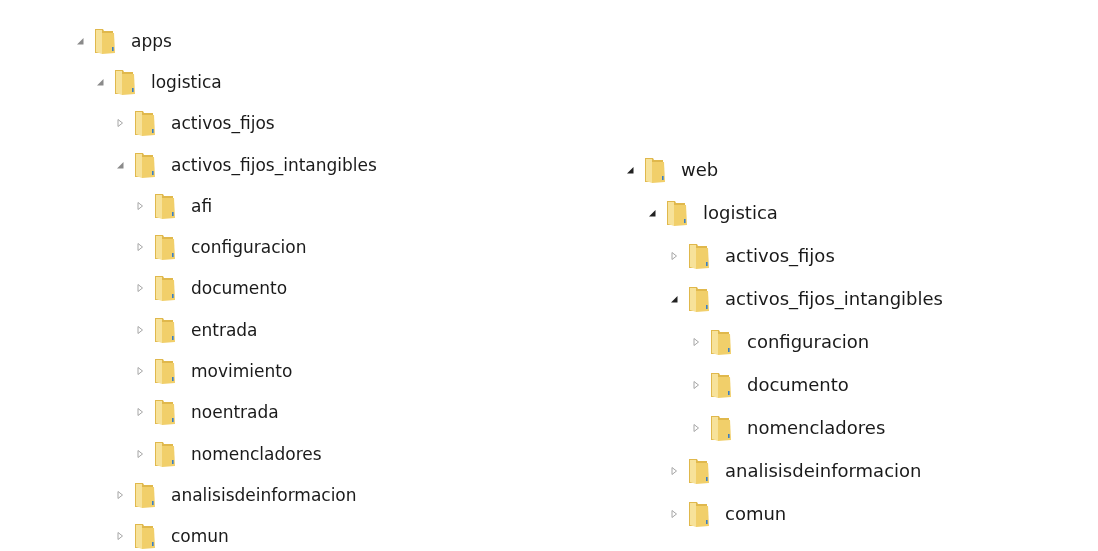  I want to click on folder-label: apps, so click(151, 40).